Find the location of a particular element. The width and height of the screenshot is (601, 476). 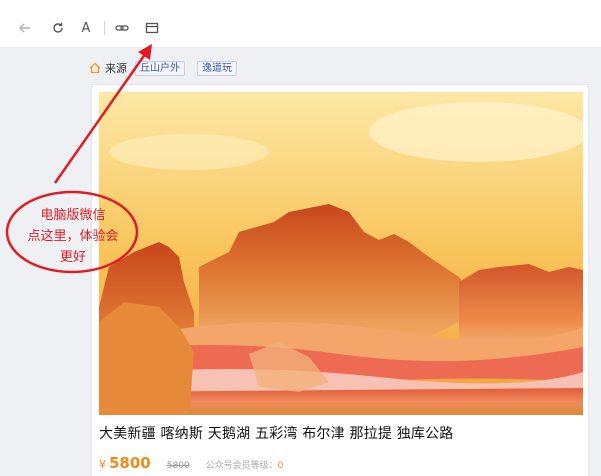

member-level: 公众号会员等级：0 is located at coordinates (244, 466).